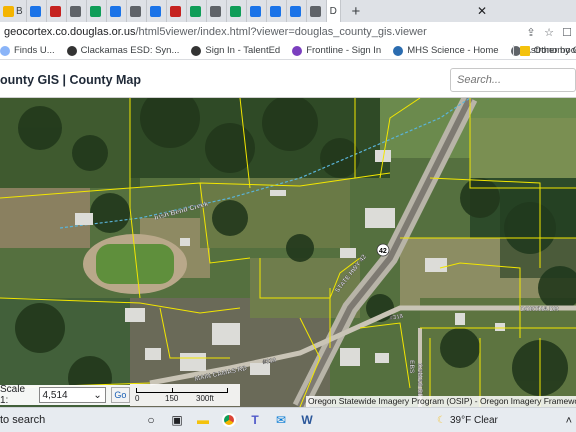  What do you see at coordinates (177, 420) in the screenshot?
I see `task-view-icon: ▣` at bounding box center [177, 420].